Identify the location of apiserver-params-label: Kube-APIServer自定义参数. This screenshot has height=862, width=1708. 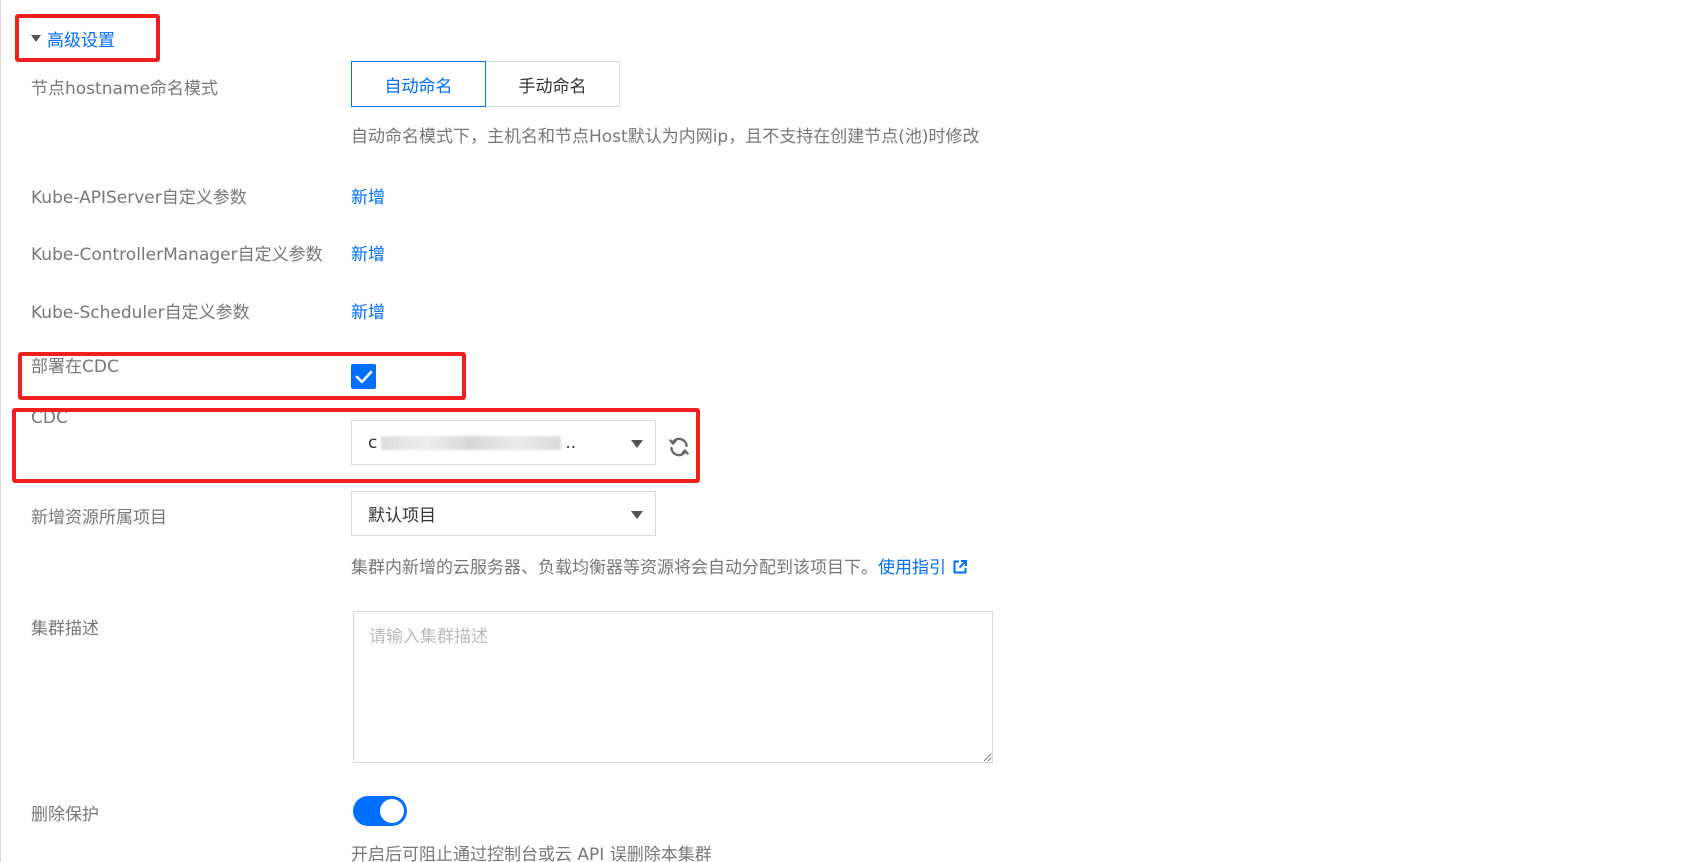
(139, 198).